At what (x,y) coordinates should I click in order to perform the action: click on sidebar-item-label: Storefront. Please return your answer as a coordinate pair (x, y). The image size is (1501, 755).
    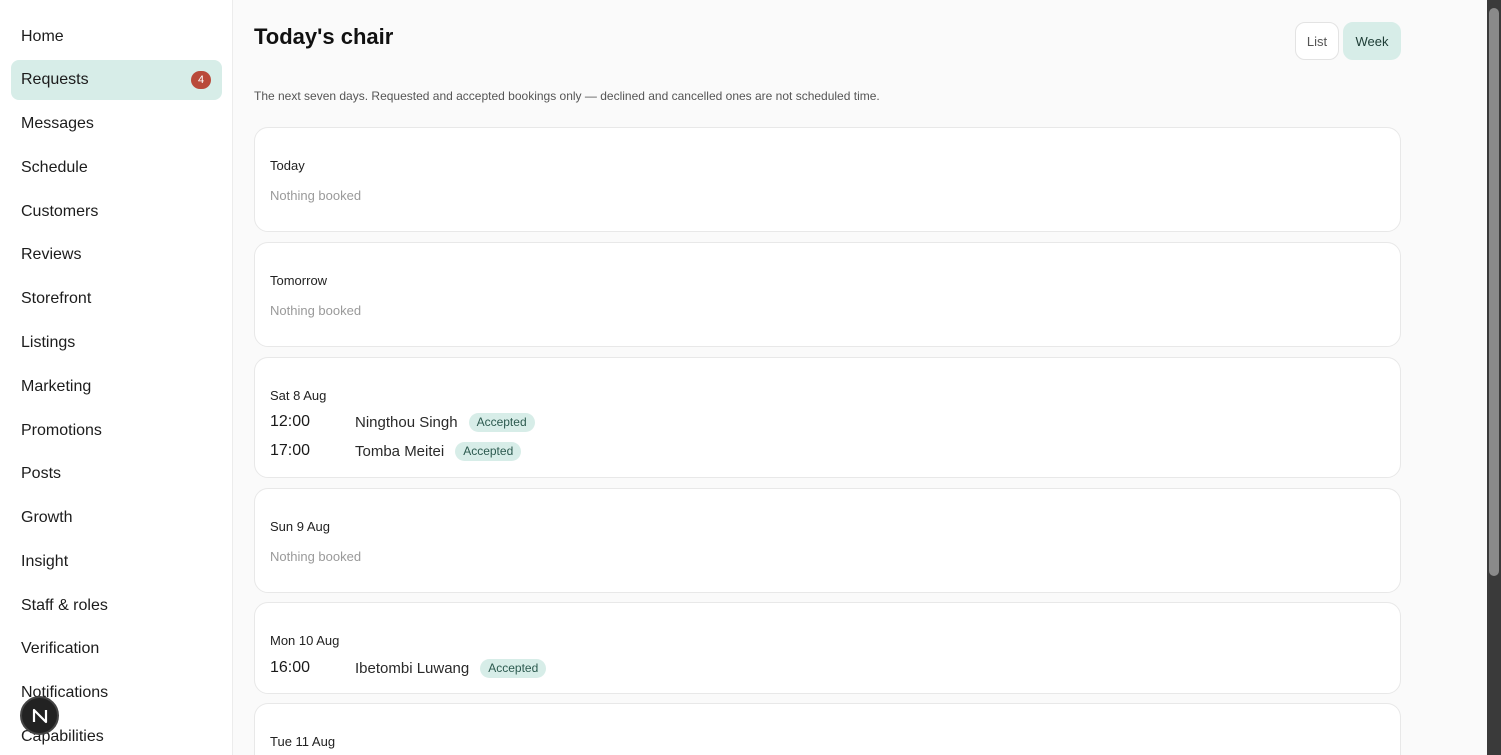
    Looking at the image, I should click on (56, 298).